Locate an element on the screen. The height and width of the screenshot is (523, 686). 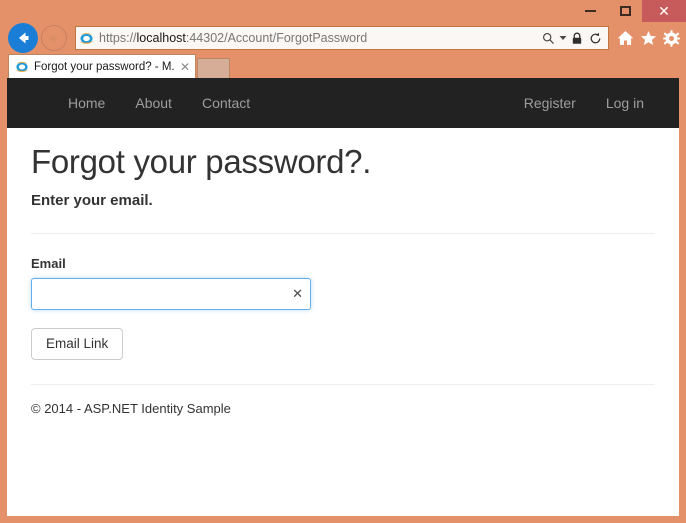
nav-link-contact: Contact is located at coordinates (226, 103).